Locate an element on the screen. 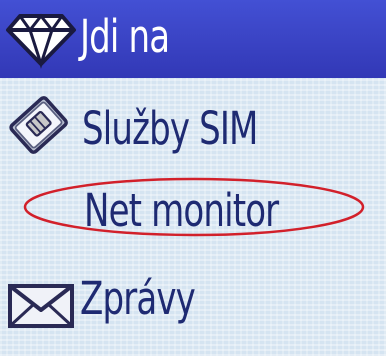 The width and height of the screenshot is (391, 356). sim-card-icon is located at coordinates (38, 125).